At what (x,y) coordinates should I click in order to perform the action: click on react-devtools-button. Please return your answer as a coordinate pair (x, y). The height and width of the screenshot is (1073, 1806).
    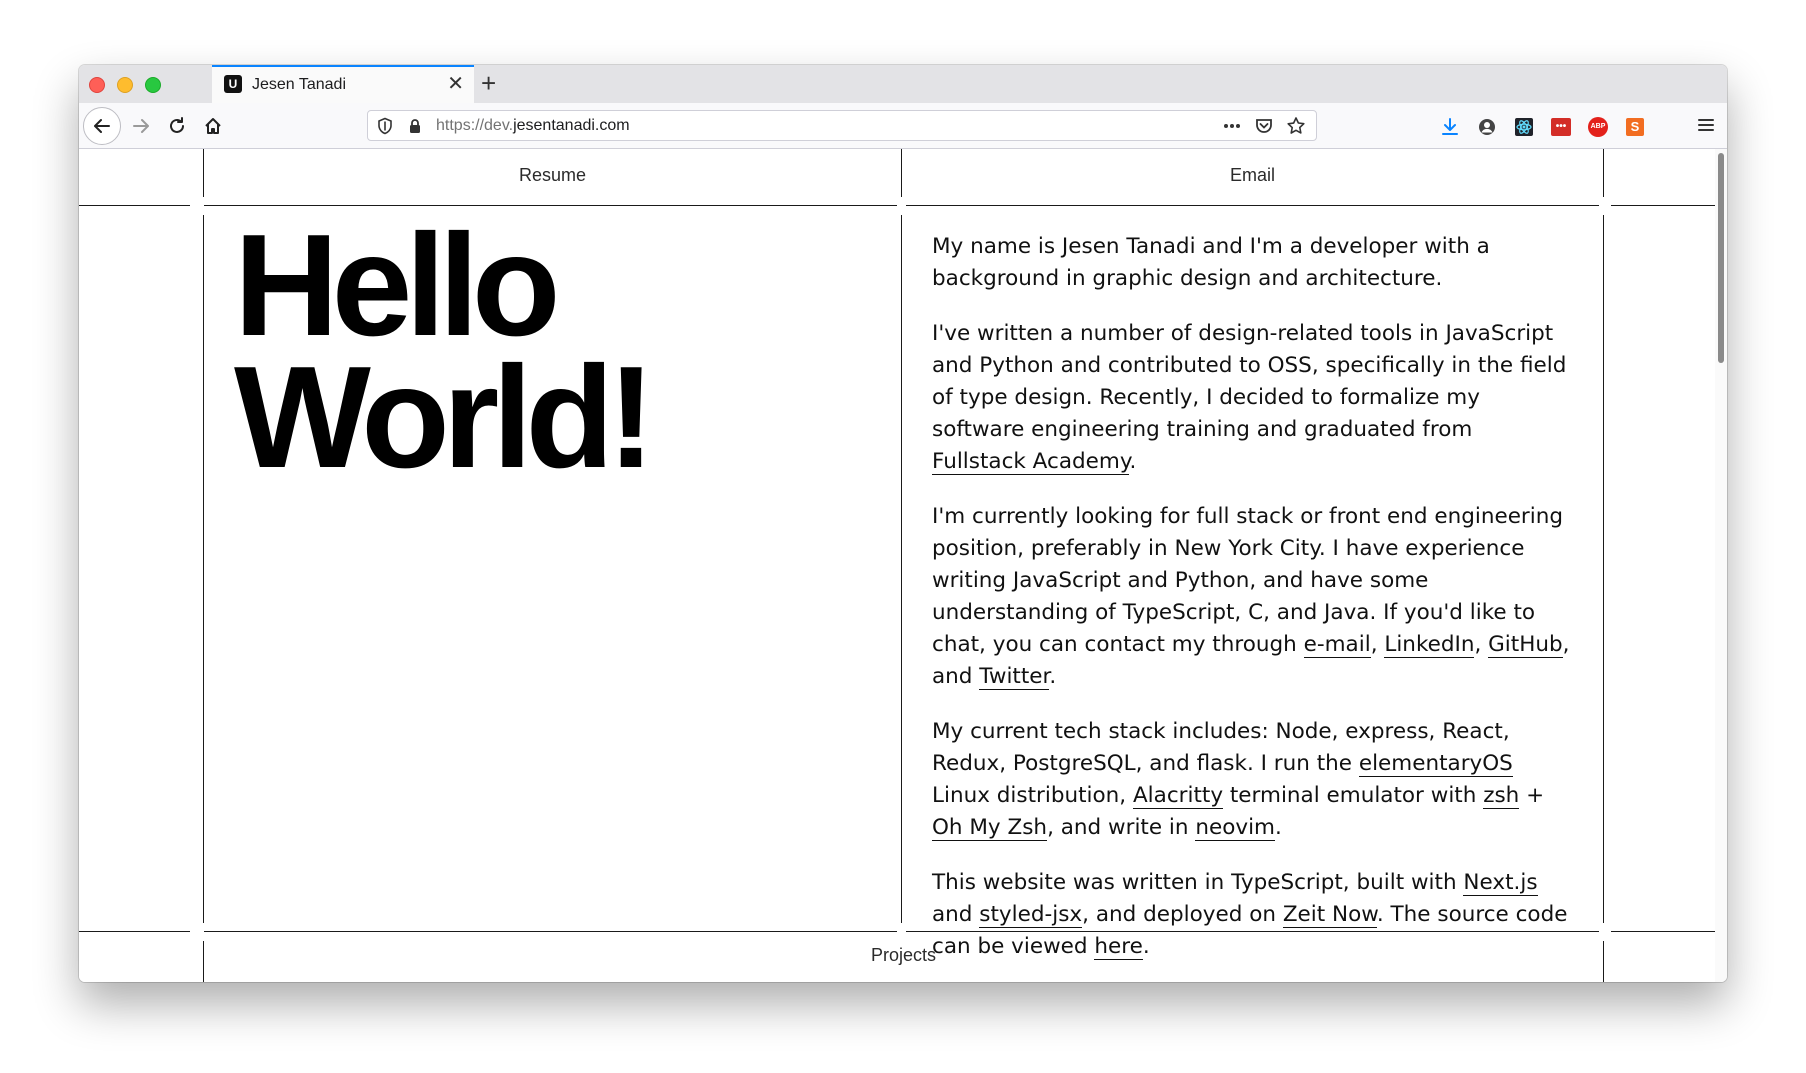
    Looking at the image, I should click on (1524, 127).